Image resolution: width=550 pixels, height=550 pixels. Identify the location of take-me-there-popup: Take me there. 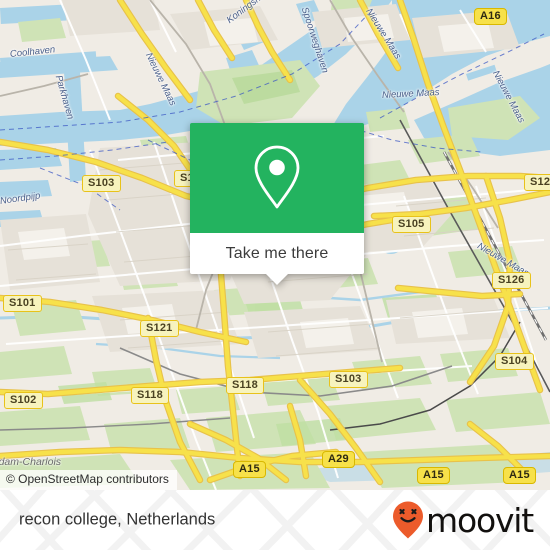
(277, 204).